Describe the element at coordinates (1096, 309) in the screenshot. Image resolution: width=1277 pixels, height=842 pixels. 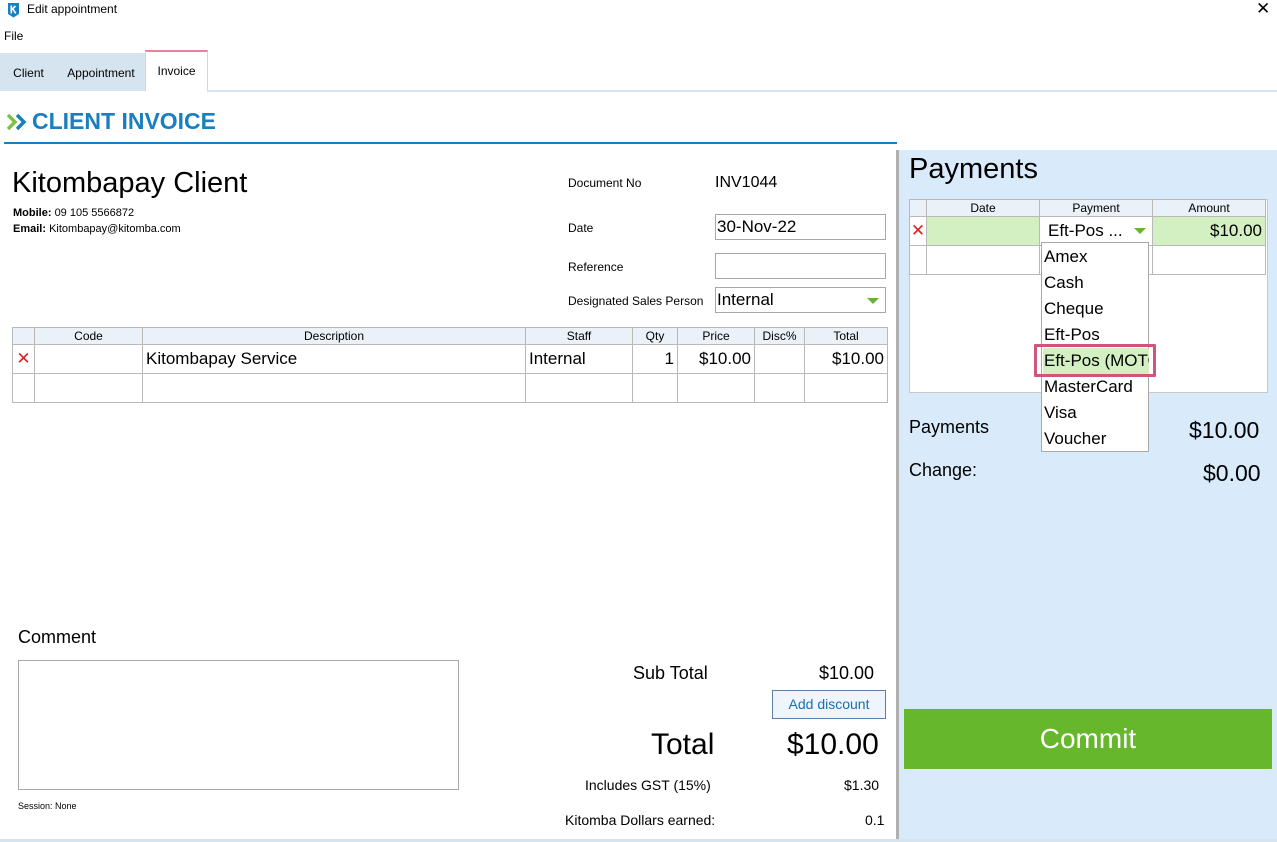
I see `dropdown-option-cheque: Cheque` at that location.